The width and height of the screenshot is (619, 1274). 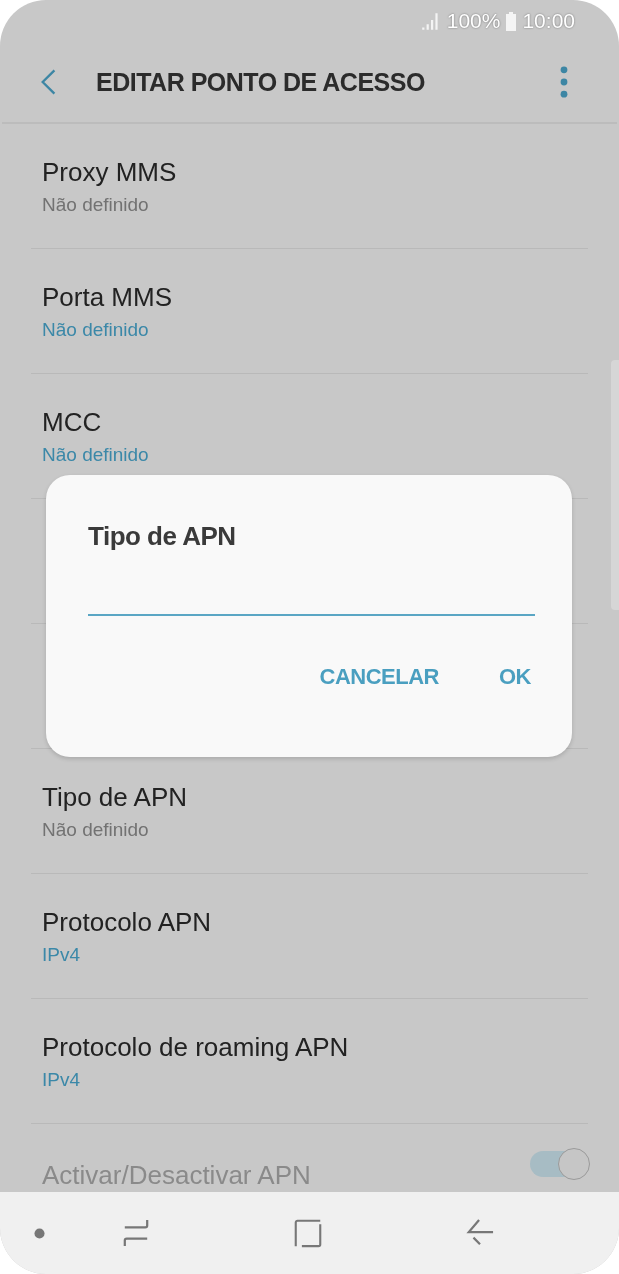 I want to click on setting-title: Activar/Desactivar APN, so click(x=176, y=1175).